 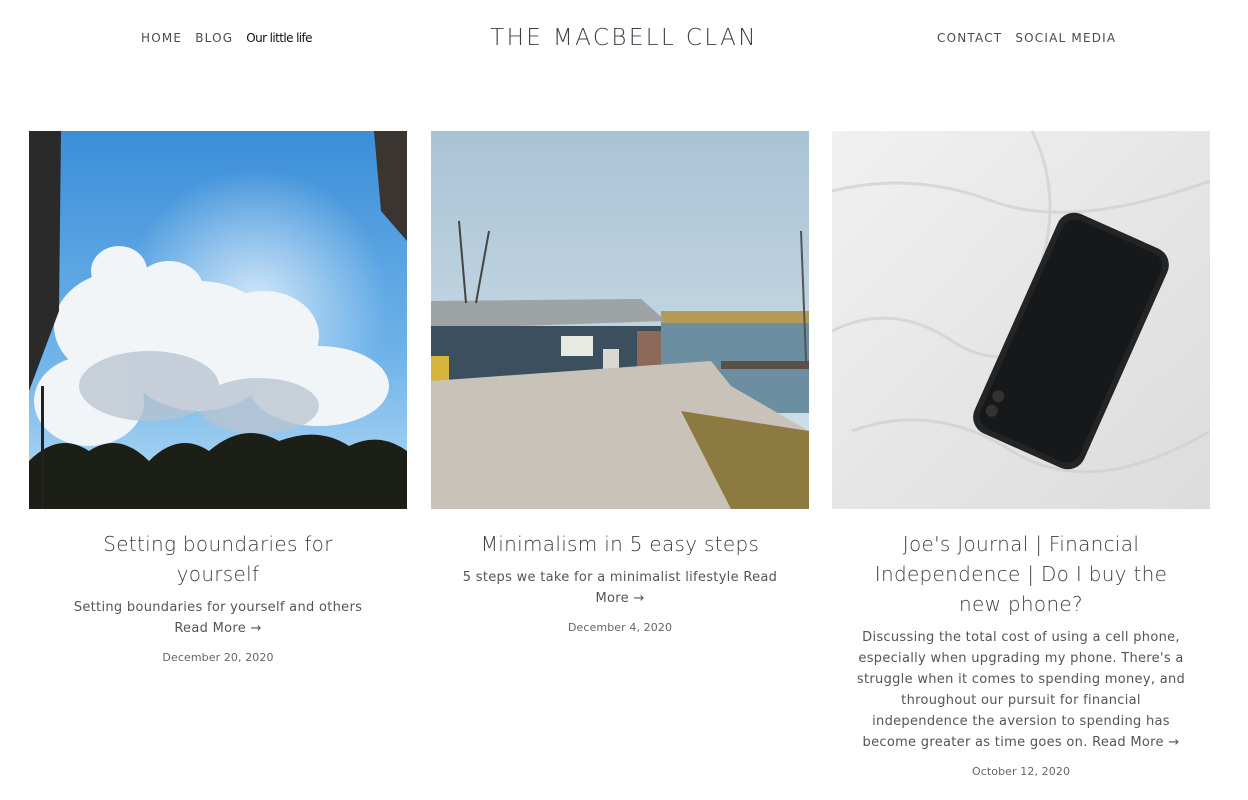 I want to click on nav-contact-link: CONTACT, so click(x=969, y=38).